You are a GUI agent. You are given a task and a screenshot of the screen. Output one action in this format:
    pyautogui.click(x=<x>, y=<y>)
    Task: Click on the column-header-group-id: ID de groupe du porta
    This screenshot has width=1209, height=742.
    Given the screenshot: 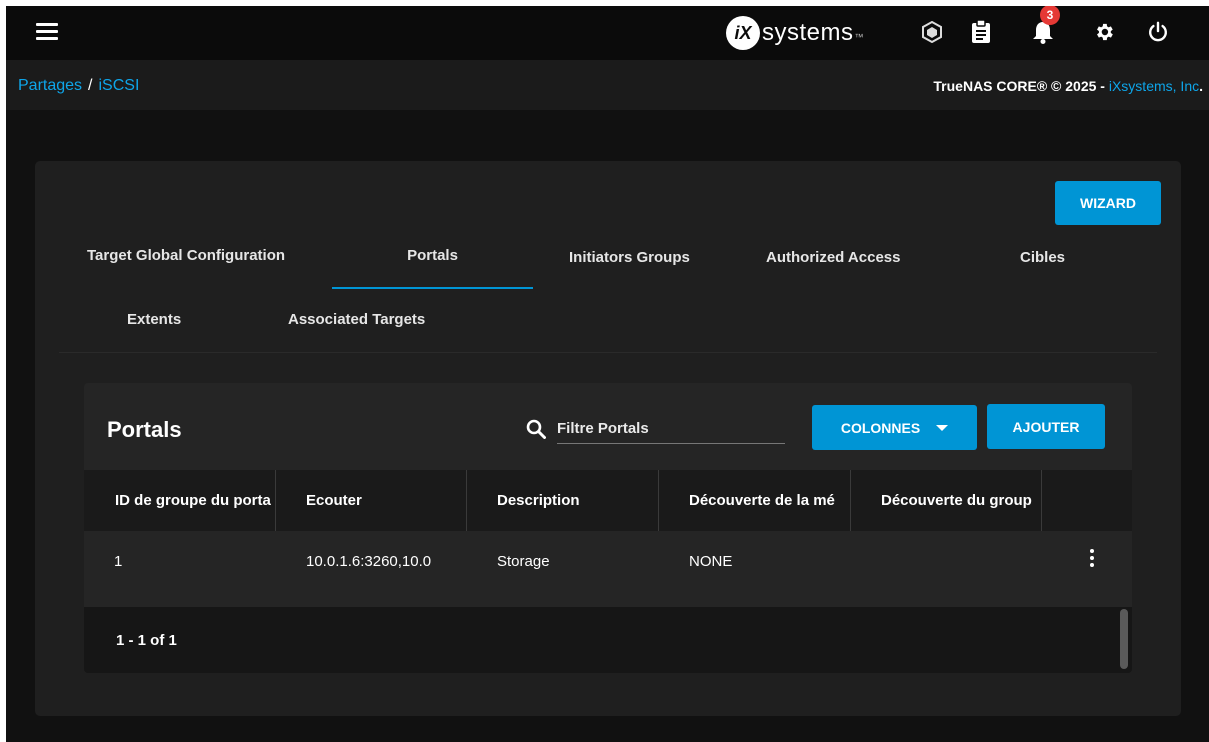 What is the action you would take?
    pyautogui.click(x=180, y=500)
    